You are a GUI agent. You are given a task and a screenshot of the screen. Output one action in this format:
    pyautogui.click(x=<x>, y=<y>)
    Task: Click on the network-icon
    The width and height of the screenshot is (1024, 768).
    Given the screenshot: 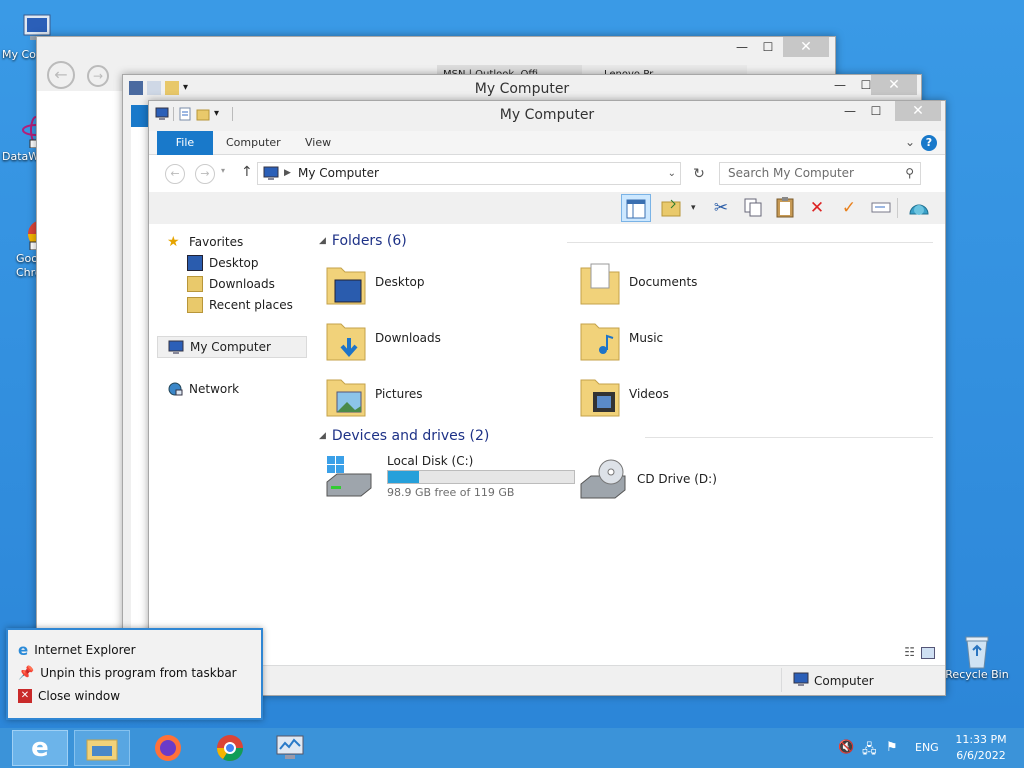 What is the action you would take?
    pyautogui.click(x=175, y=389)
    